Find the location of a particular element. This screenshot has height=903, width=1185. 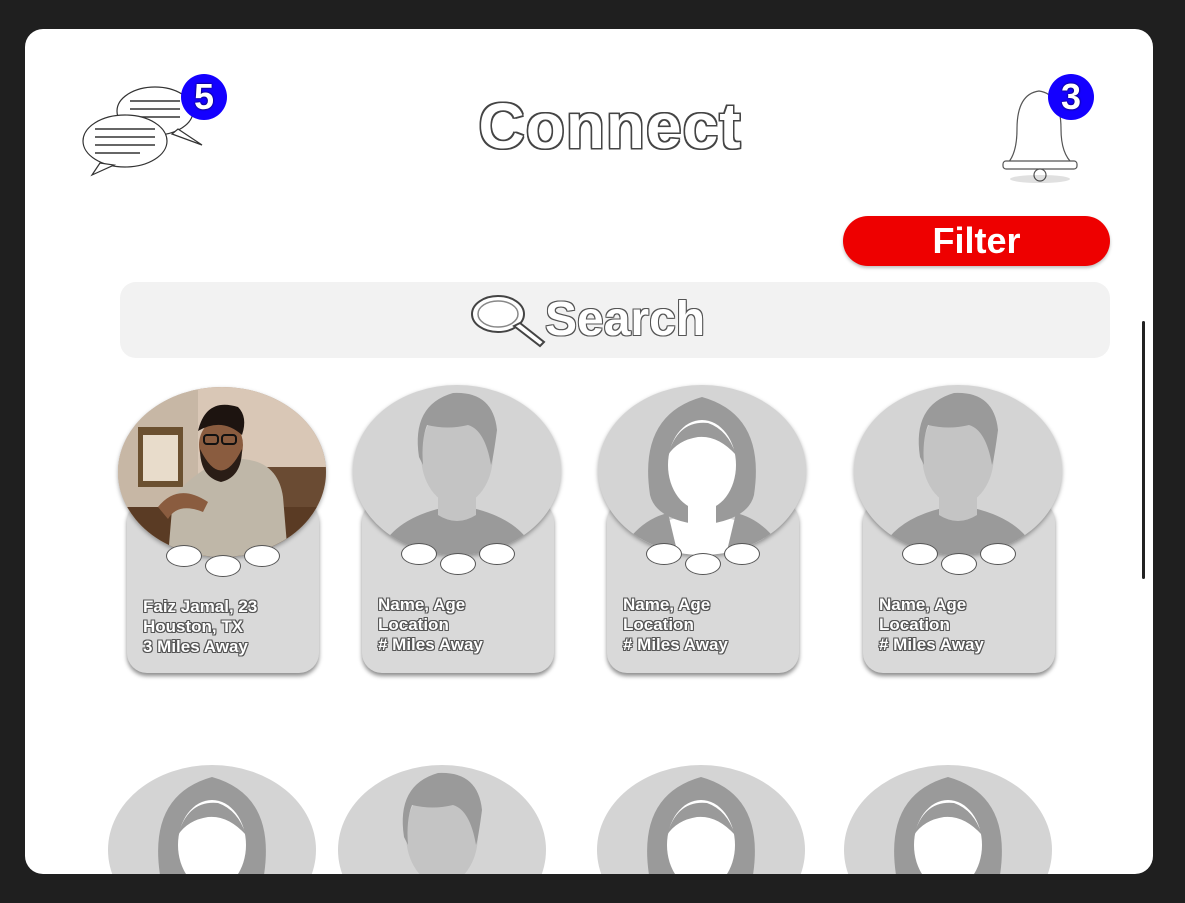

search-bar: Search is located at coordinates (615, 320).